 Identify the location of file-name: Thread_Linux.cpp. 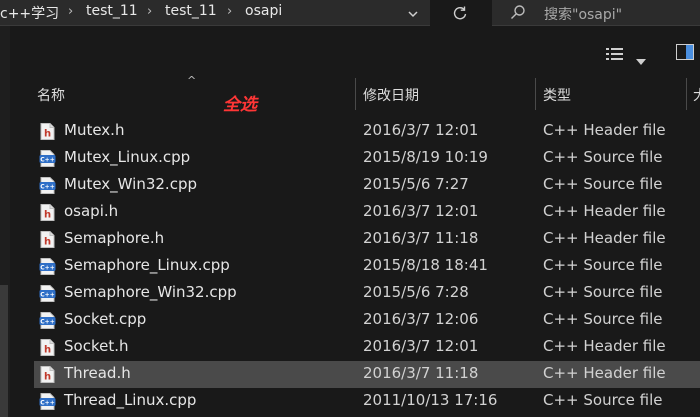
(130, 400).